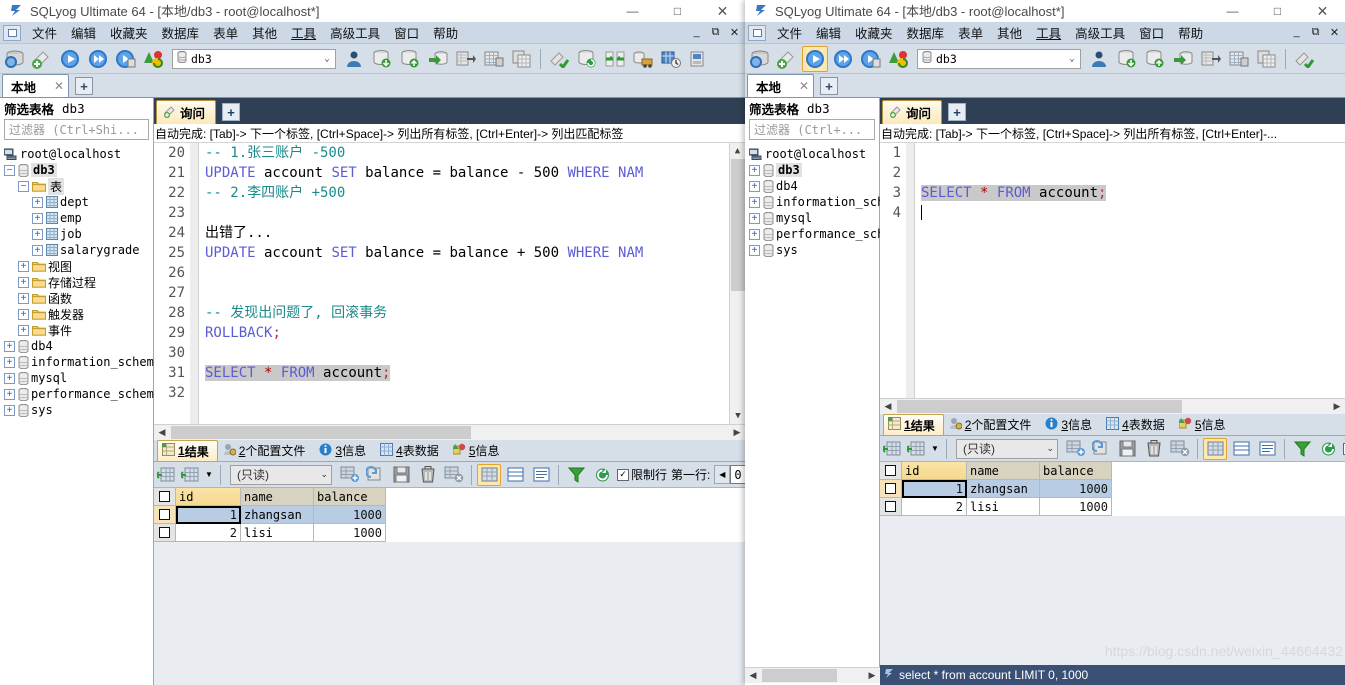 The image size is (1345, 685). Describe the element at coordinates (934, 489) in the screenshot. I see `grid-cell-id: 1` at that location.